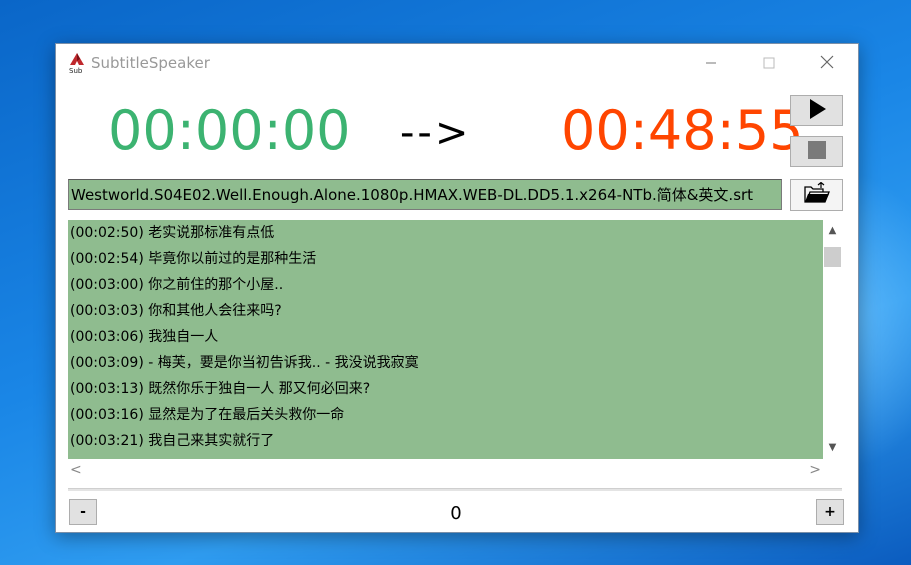 This screenshot has height=565, width=911. I want to click on subtitle-row: (00:03:03) 你和其他人会往来吗?, so click(445, 311).